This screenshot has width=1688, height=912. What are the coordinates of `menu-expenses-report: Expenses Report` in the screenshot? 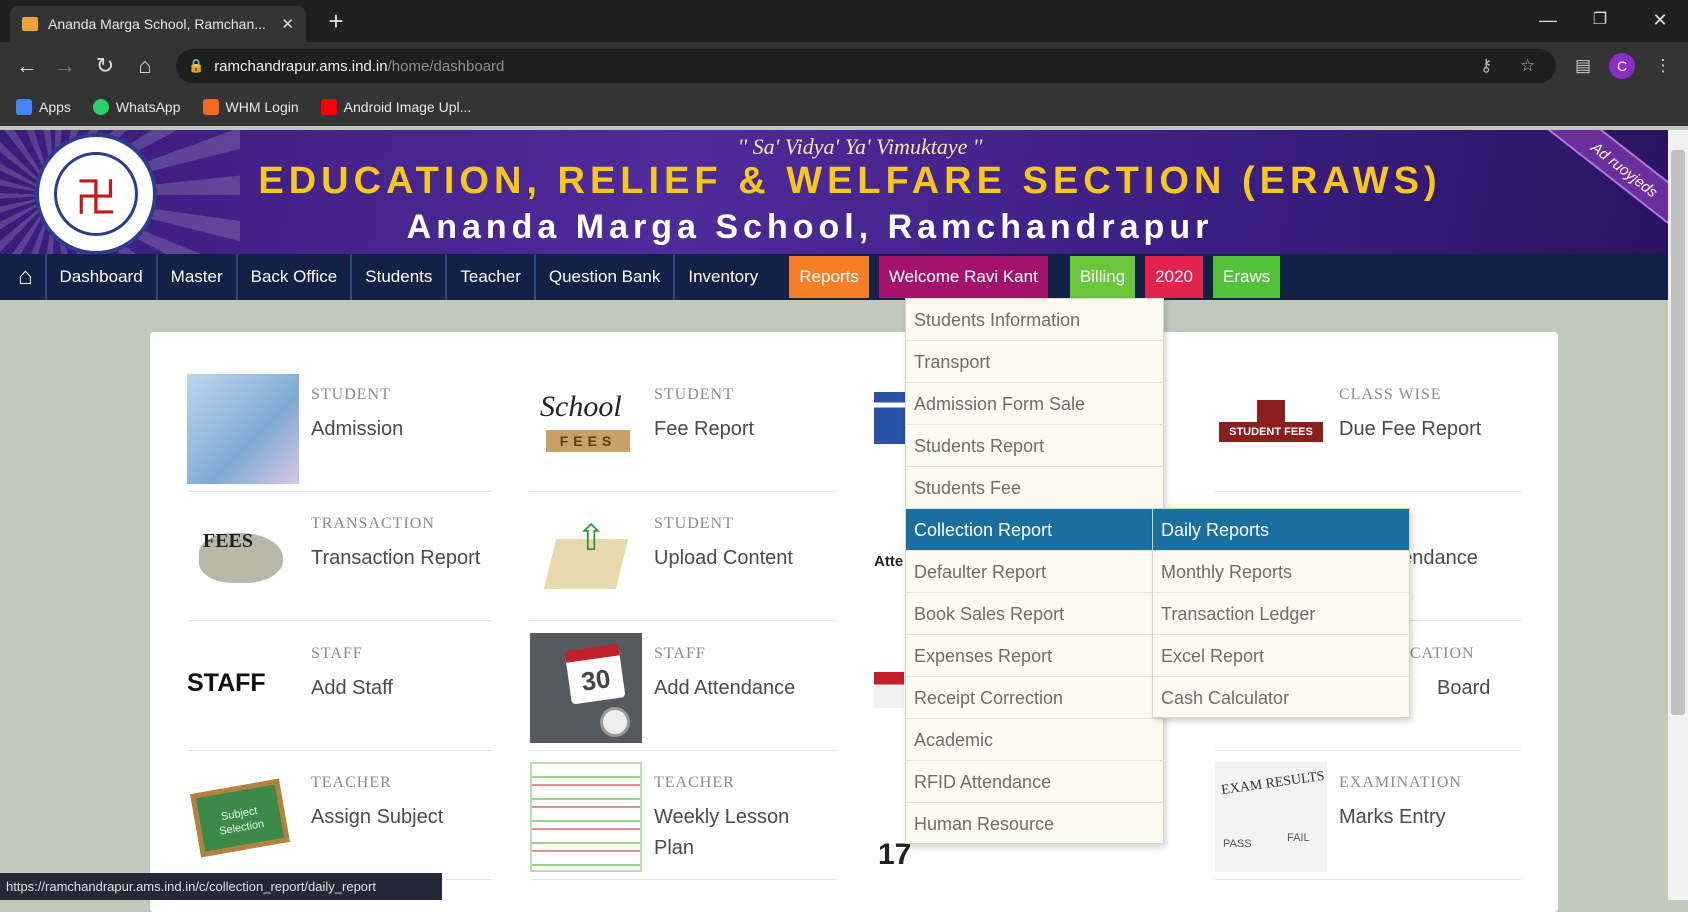 It's located at (1035, 656).